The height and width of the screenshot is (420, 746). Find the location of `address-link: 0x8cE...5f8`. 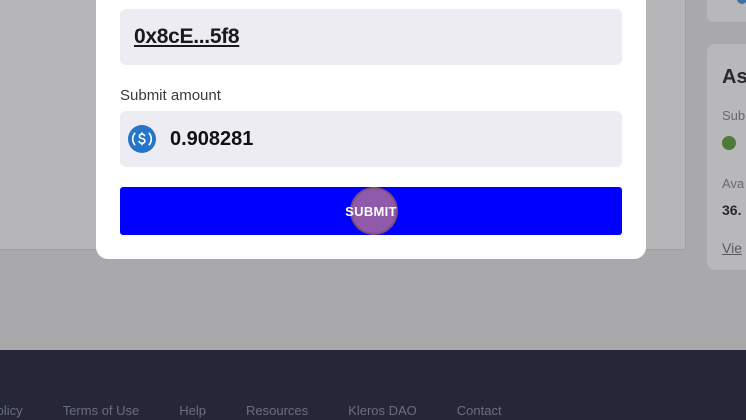

address-link: 0x8cE...5f8 is located at coordinates (187, 37).